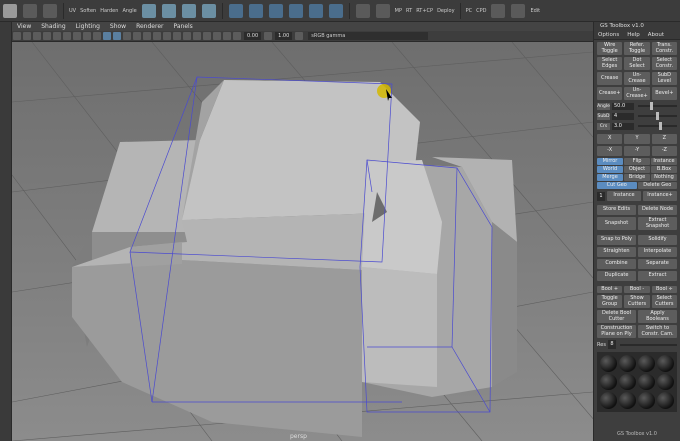 This screenshot has width=680, height=441. What do you see at coordinates (633, 35) in the screenshot?
I see `tab-help: Help` at bounding box center [633, 35].